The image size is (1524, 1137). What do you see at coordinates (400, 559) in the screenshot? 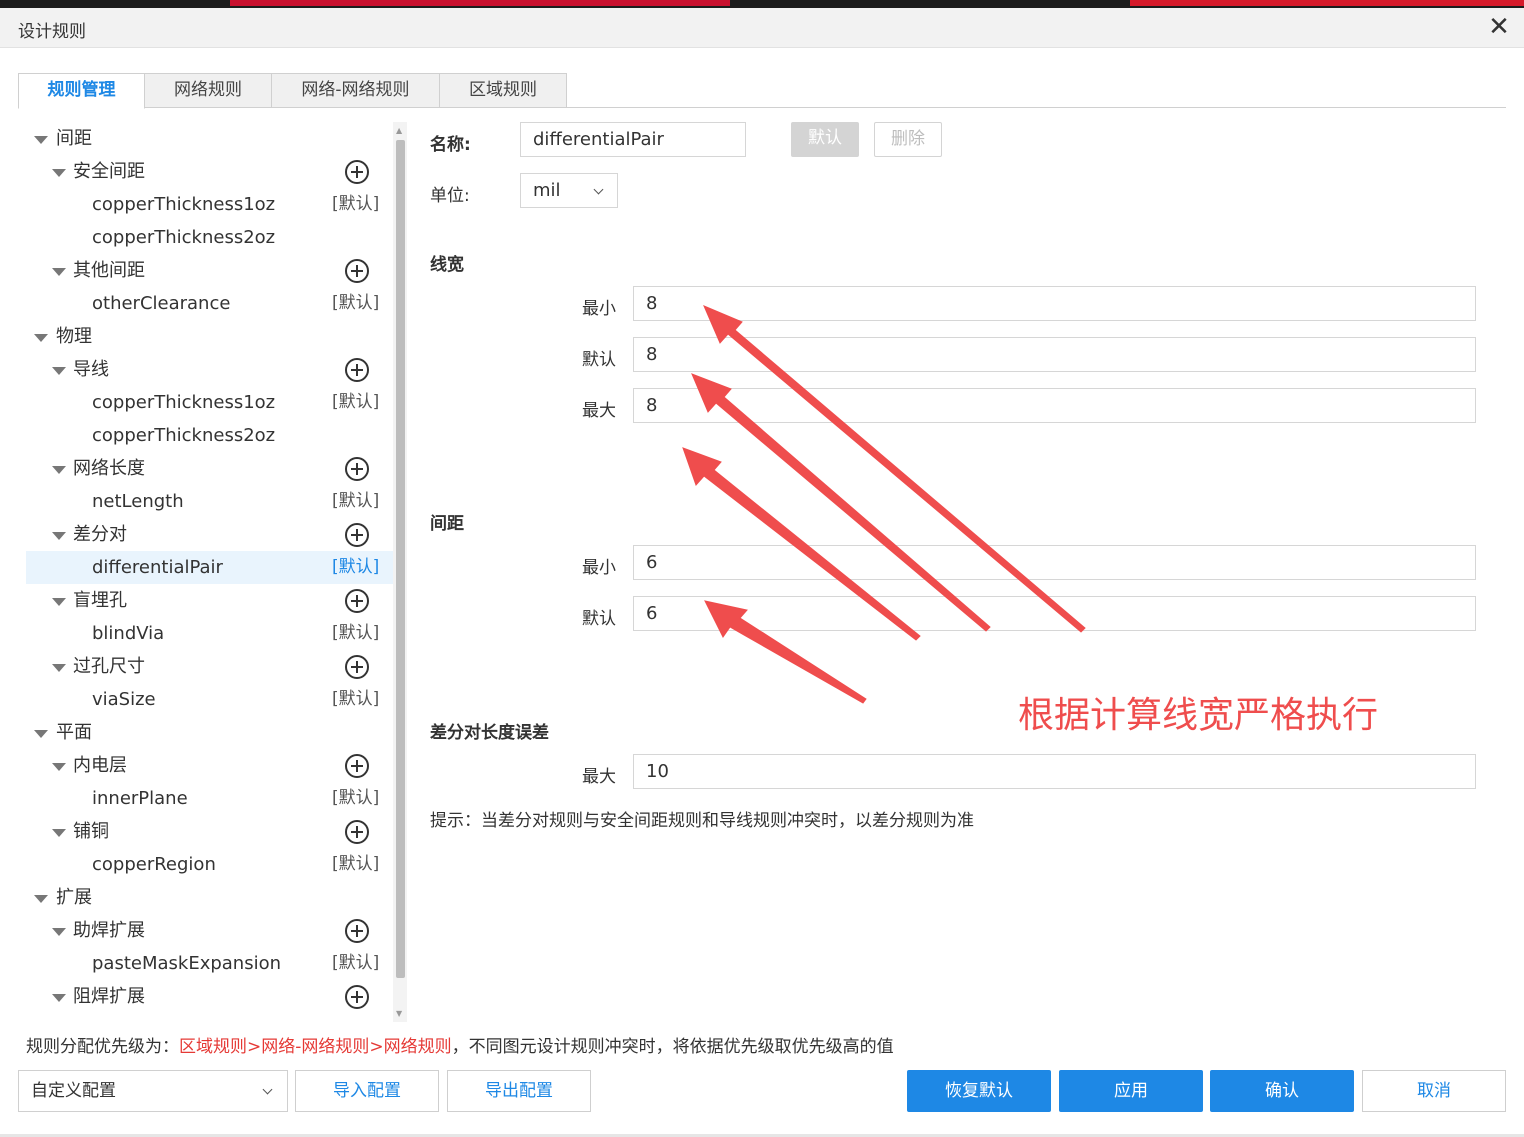
I see `scrollbar-thumb` at bounding box center [400, 559].